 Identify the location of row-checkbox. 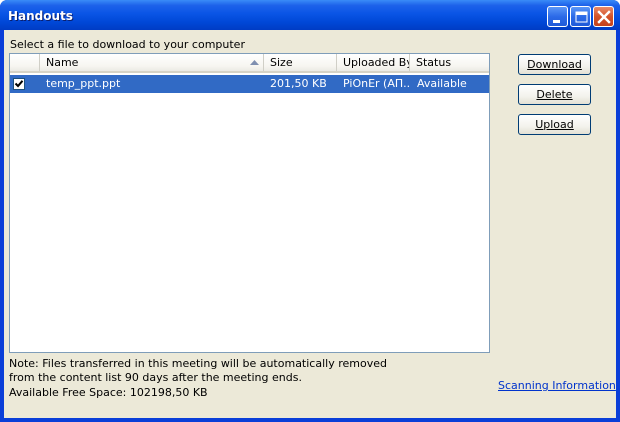
(19, 84).